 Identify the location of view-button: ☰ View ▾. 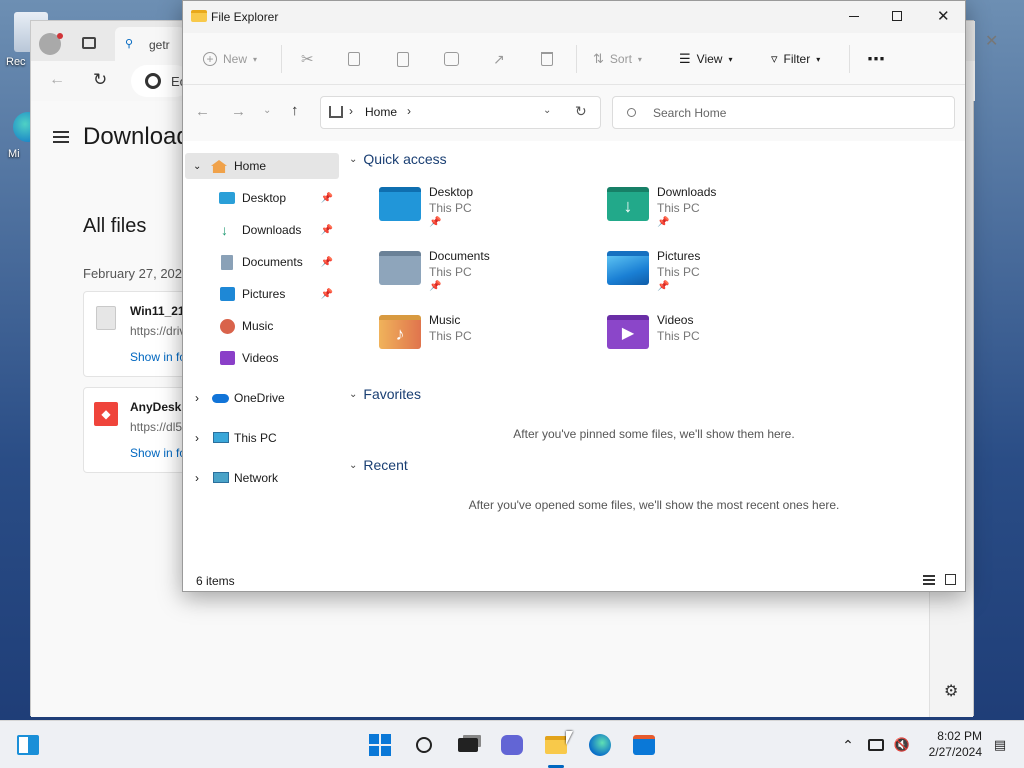
(705, 59).